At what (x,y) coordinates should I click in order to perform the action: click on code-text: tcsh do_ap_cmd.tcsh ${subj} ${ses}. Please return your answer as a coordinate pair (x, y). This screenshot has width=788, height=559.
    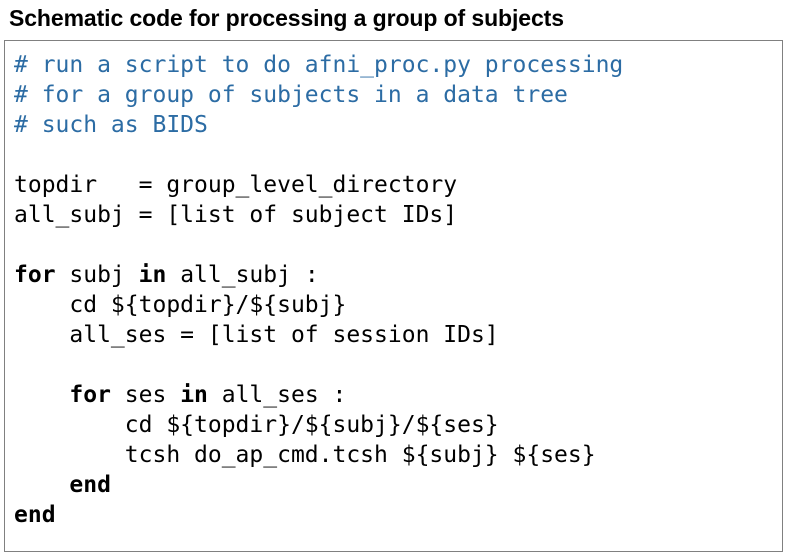
    Looking at the image, I should click on (305, 455).